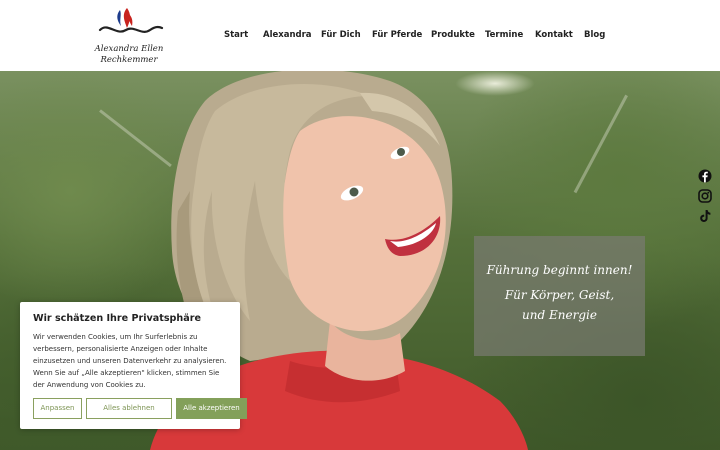 The width and height of the screenshot is (720, 450). What do you see at coordinates (559, 315) in the screenshot?
I see `tagline-line3: und Energie` at bounding box center [559, 315].